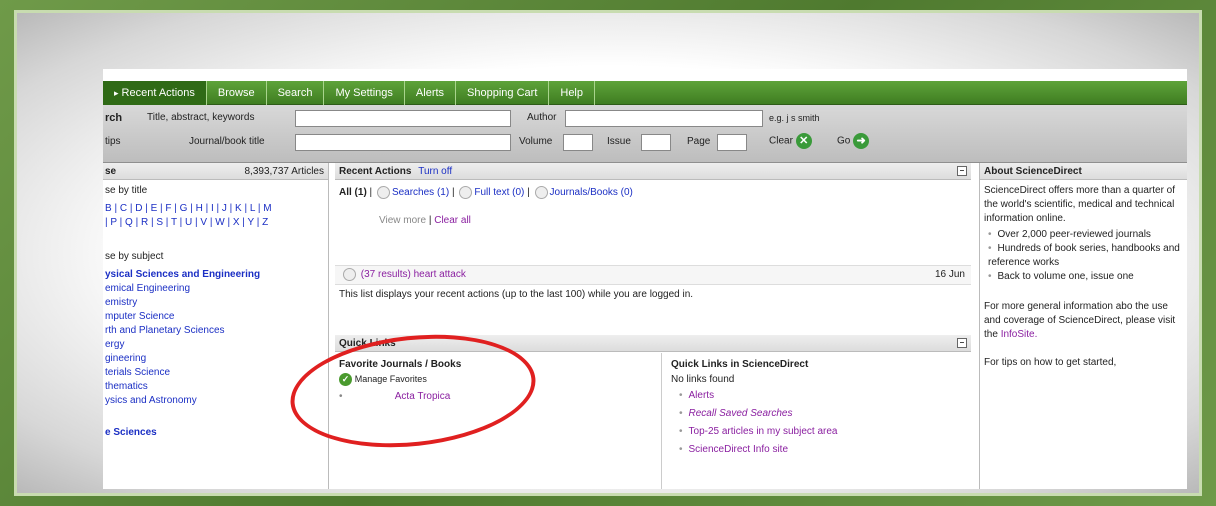 The height and width of the screenshot is (506, 1216). Describe the element at coordinates (215, 359) in the screenshot. I see `subject-link: gineering` at that location.